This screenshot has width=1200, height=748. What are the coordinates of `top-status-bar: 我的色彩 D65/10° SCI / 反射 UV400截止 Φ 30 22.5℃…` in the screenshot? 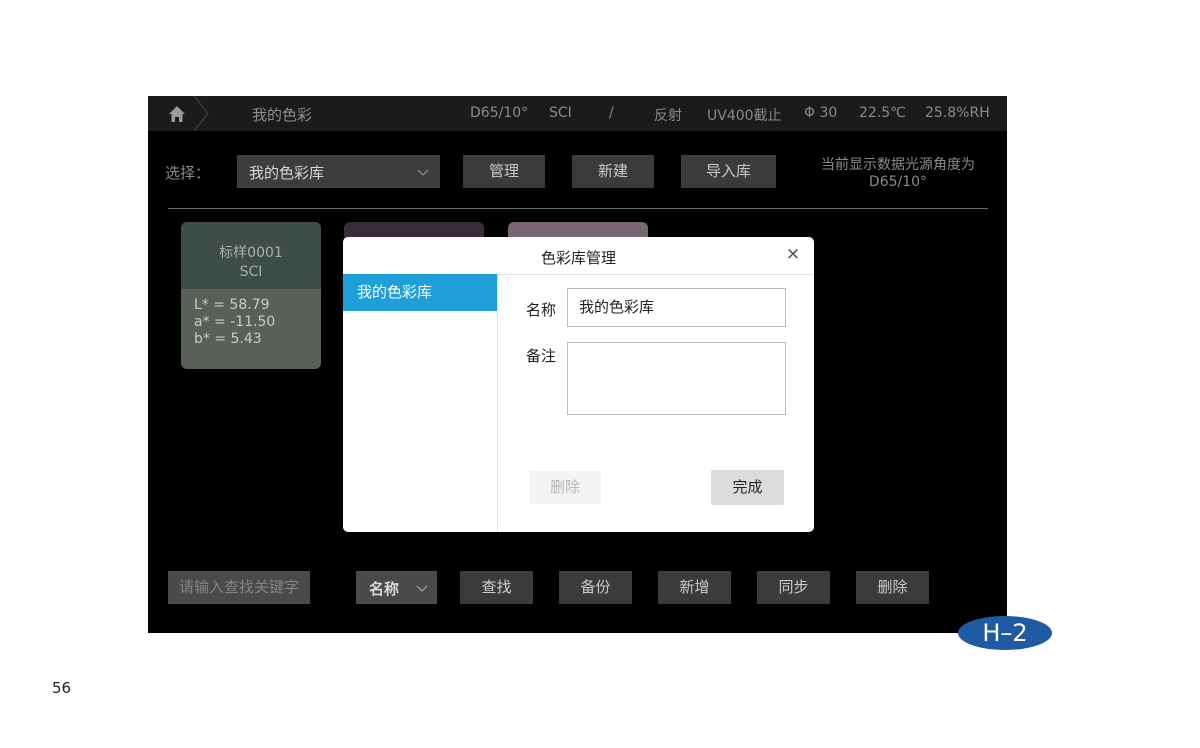 It's located at (577, 113).